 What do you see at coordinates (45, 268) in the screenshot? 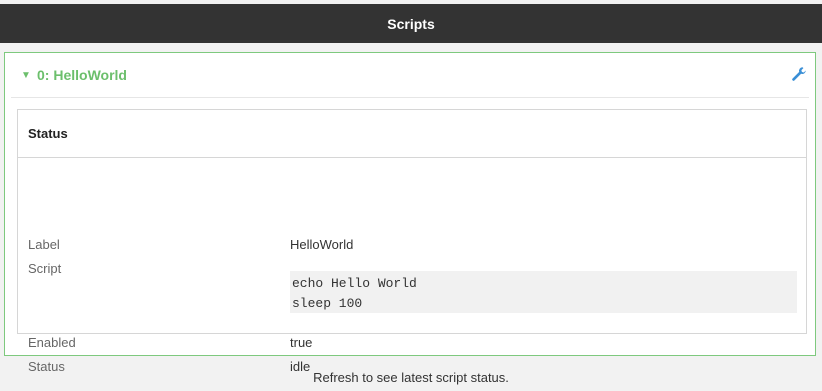
I see `script-field-name: Script` at bounding box center [45, 268].